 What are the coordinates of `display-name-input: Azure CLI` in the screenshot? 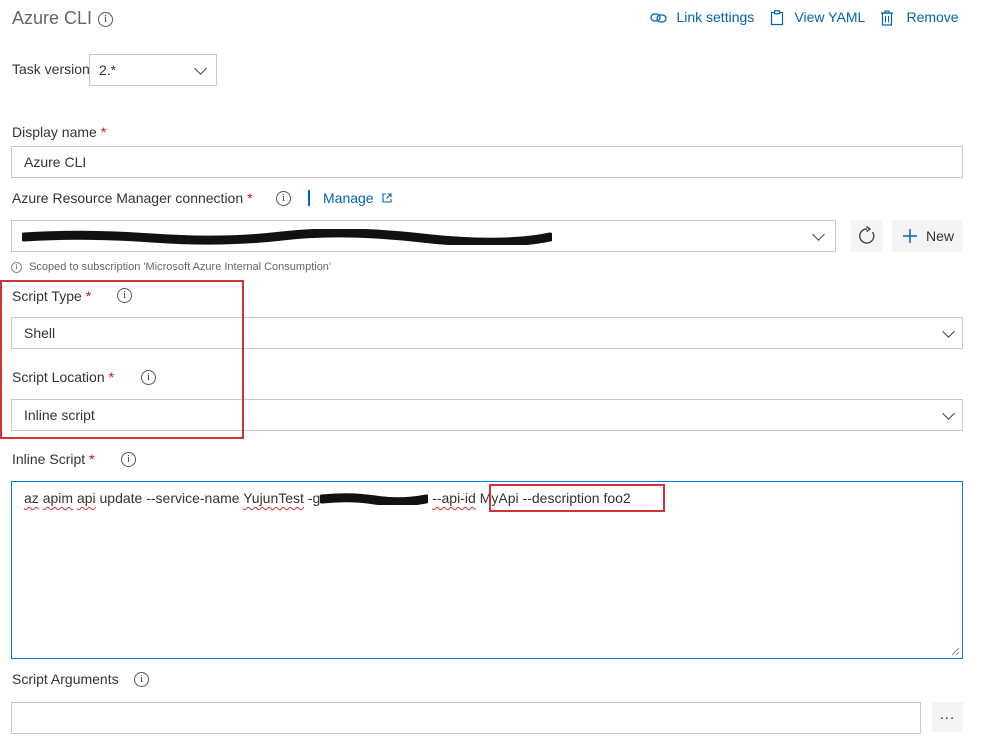 It's located at (487, 162).